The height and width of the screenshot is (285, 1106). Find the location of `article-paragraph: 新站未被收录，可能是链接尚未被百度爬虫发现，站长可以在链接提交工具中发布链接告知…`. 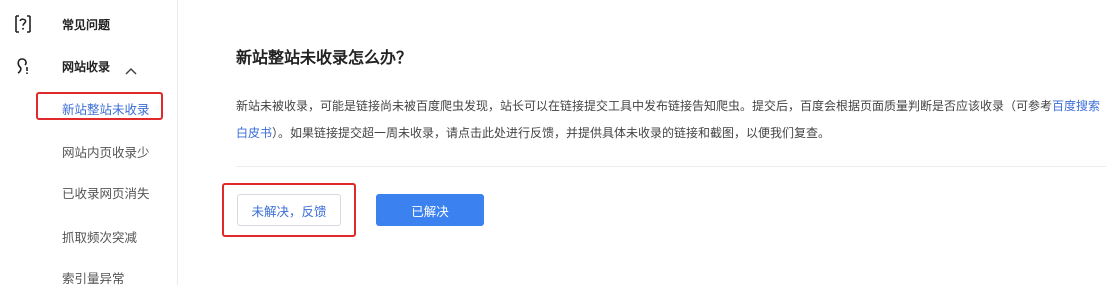

article-paragraph: 新站未被收录，可能是链接尚未被百度爬虫发现，站长可以在链接提交工具中发布链接告知… is located at coordinates (671, 120).